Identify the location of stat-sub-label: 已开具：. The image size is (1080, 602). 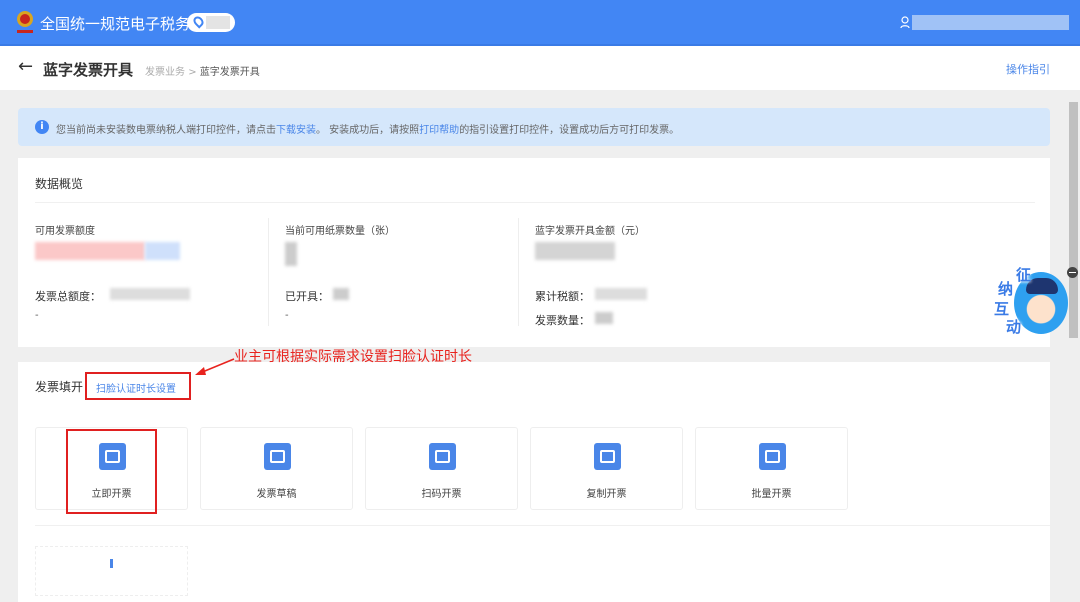
(307, 296).